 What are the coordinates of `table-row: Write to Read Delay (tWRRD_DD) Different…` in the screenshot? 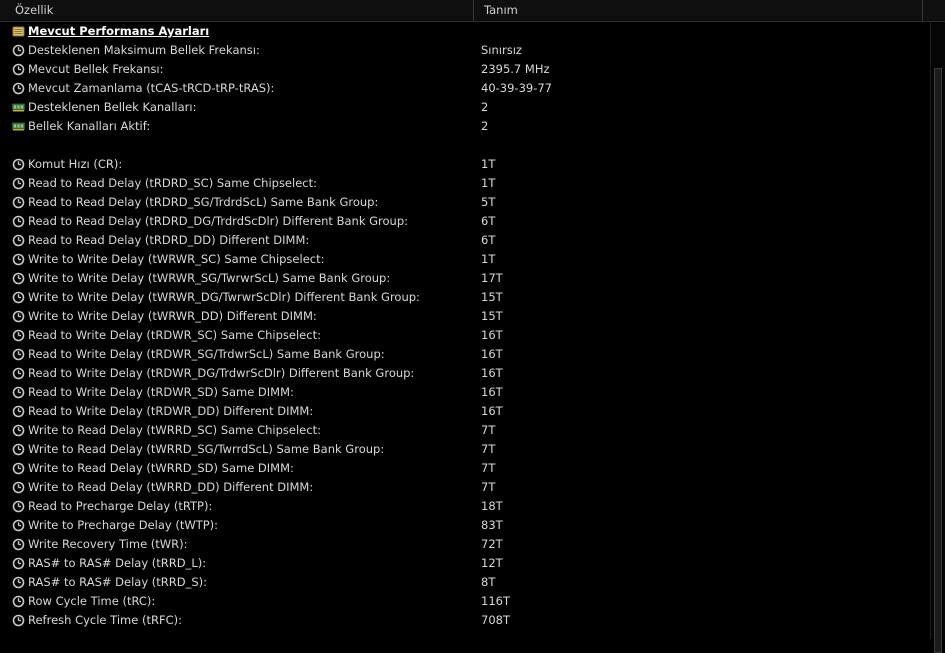 It's located at (465, 487).